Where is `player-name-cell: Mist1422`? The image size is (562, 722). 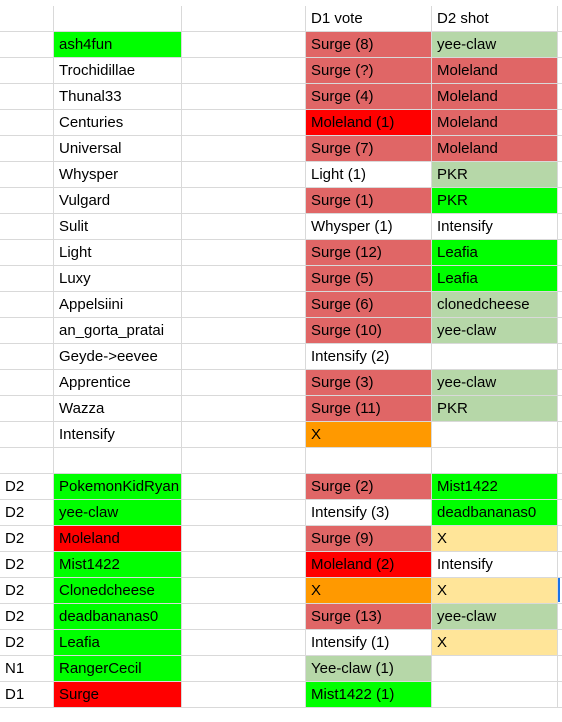
player-name-cell: Mist1422 is located at coordinates (118, 565).